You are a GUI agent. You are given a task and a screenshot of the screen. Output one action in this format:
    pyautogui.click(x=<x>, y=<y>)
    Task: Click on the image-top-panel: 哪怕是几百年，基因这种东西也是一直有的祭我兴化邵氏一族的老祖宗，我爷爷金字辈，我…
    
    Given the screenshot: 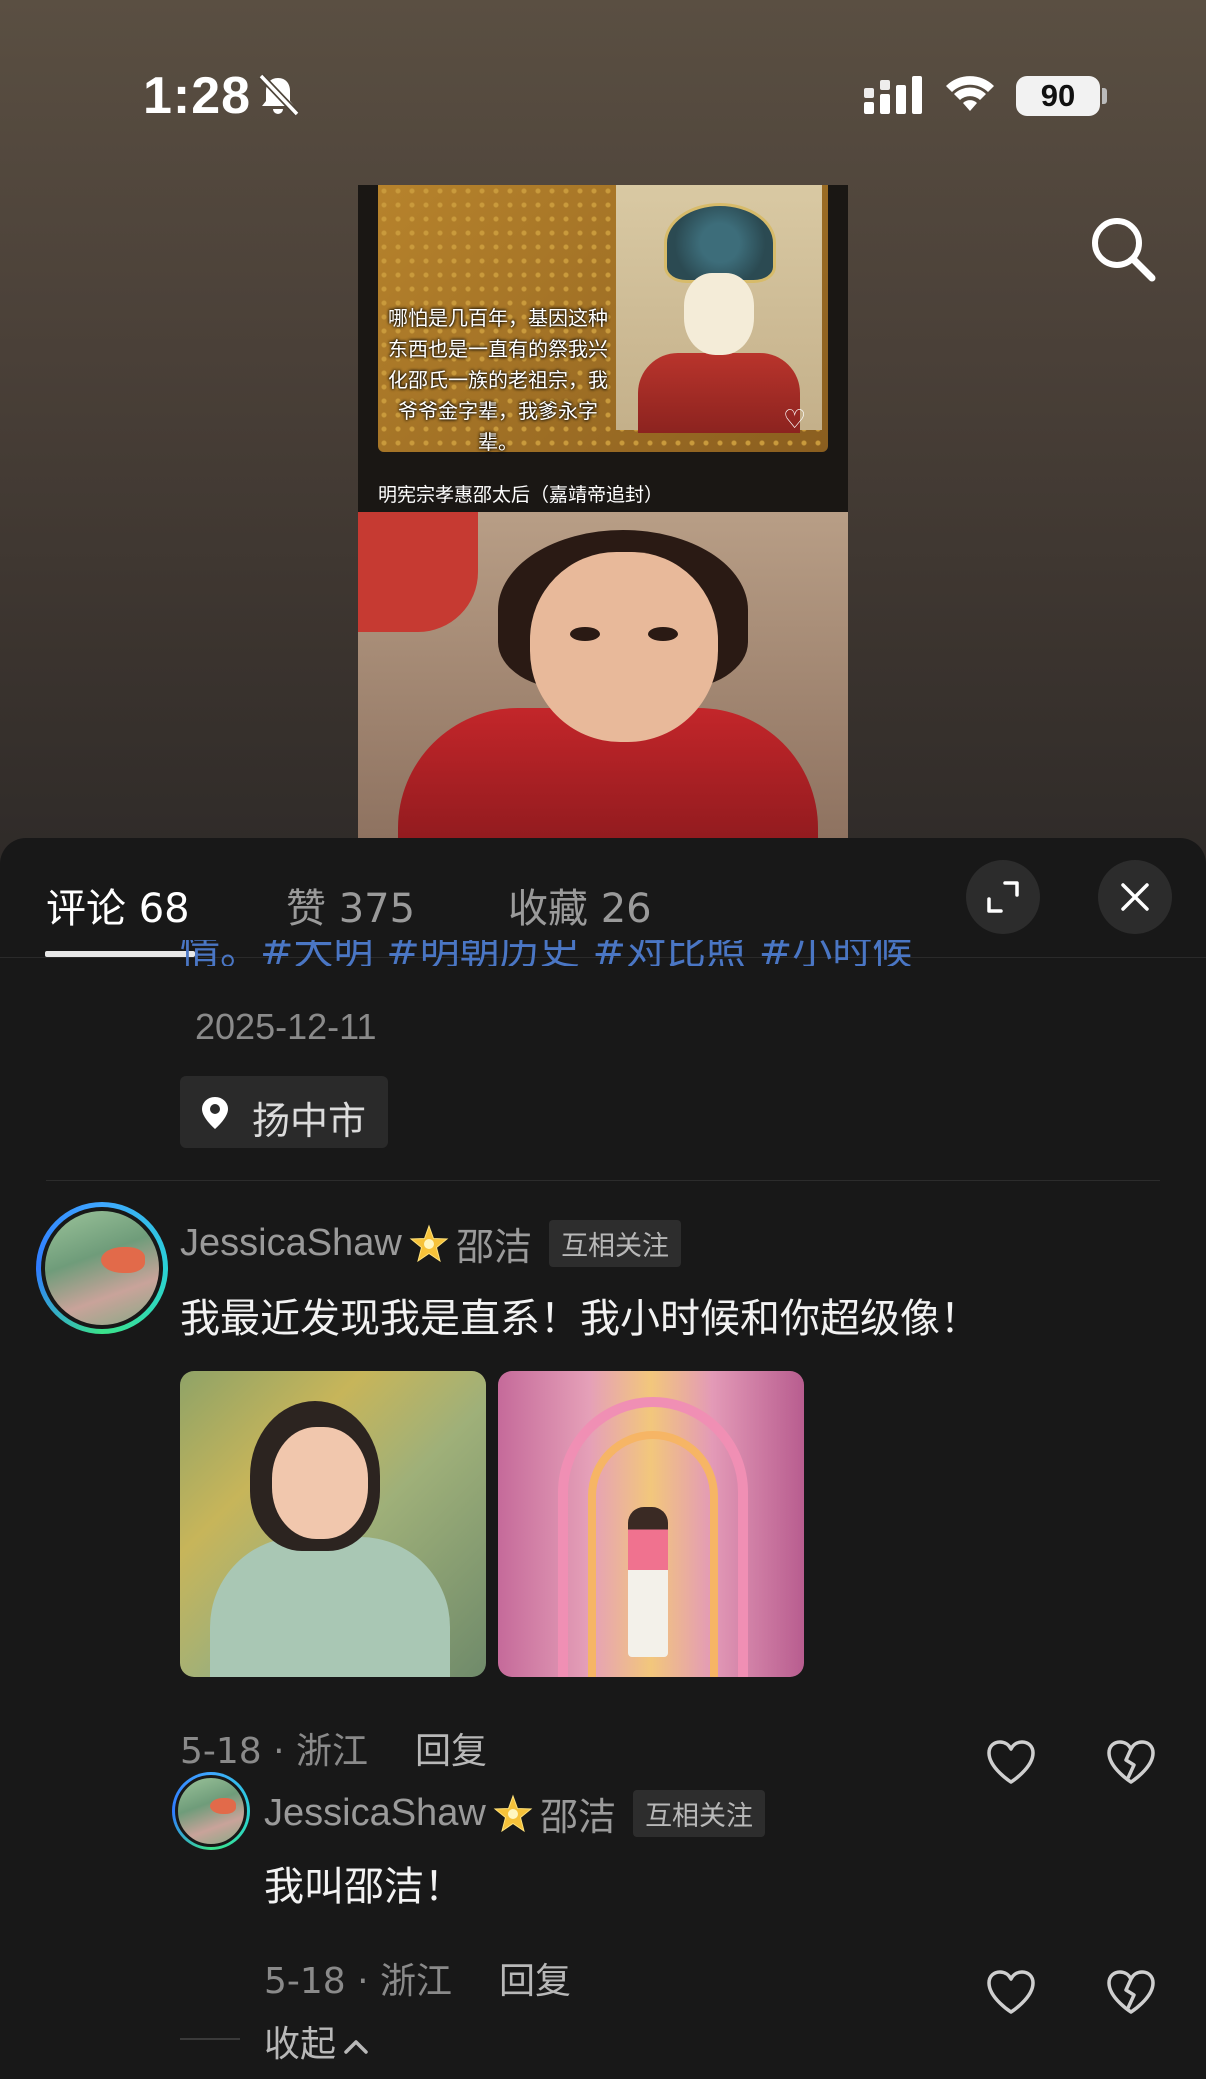 What is the action you would take?
    pyautogui.click(x=603, y=348)
    